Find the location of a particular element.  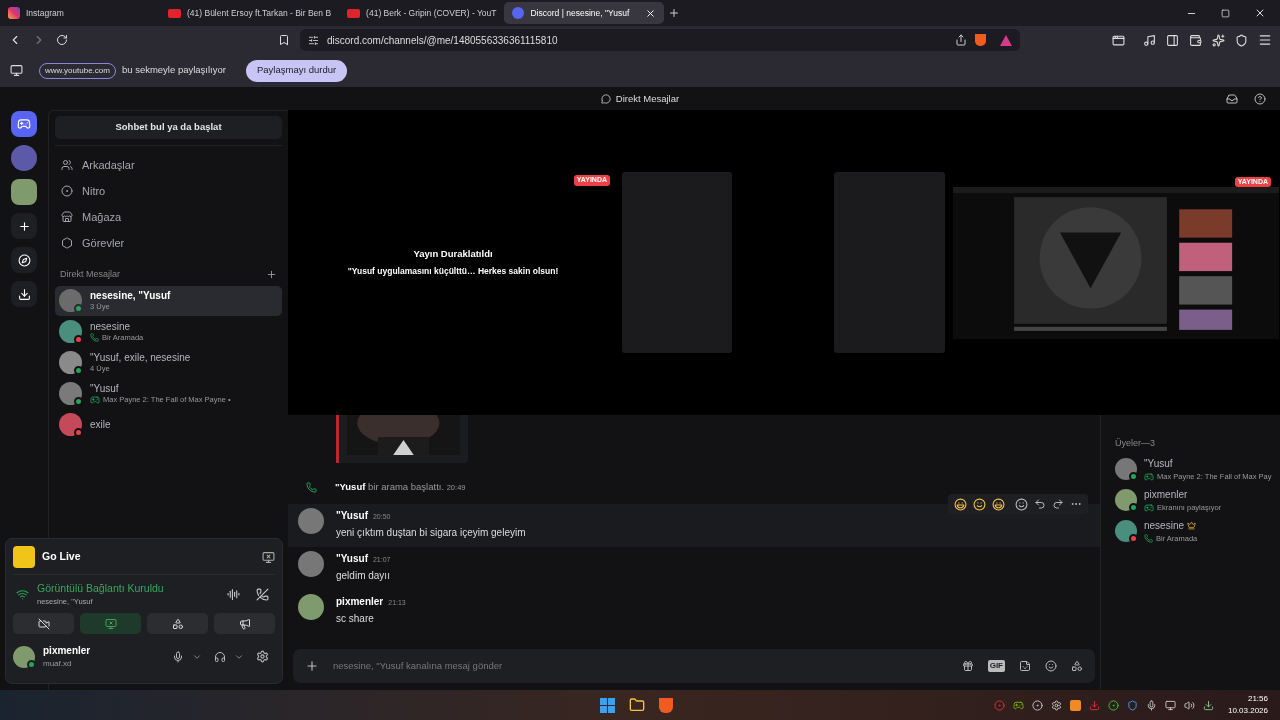

discord-home-button is located at coordinates (24, 124).